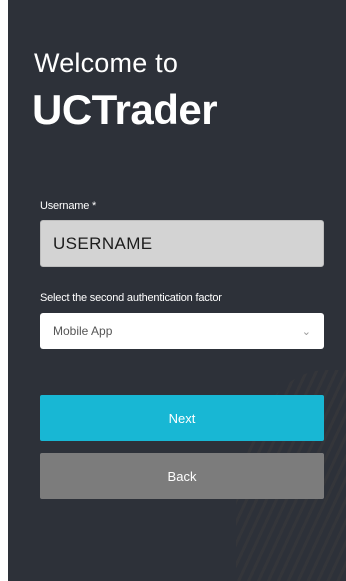 This screenshot has width=346, height=581. I want to click on username-label: Username *, so click(68, 206).